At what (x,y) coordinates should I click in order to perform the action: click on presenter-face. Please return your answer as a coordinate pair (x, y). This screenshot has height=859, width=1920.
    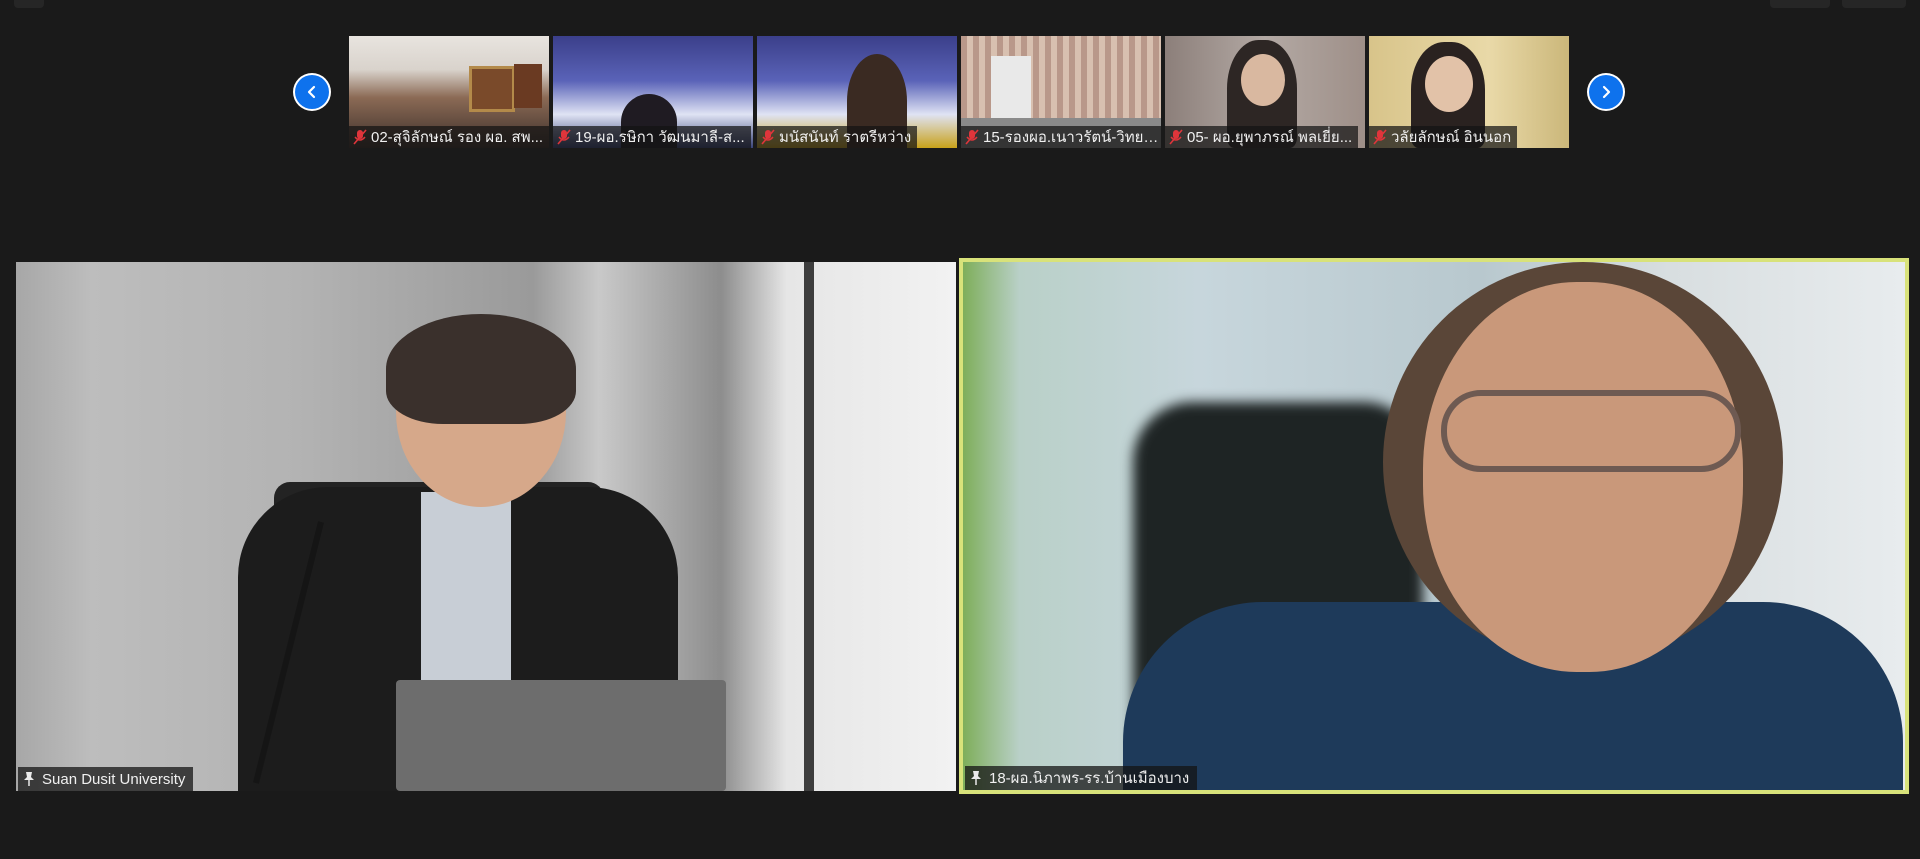
    Looking at the image, I should click on (1583, 477).